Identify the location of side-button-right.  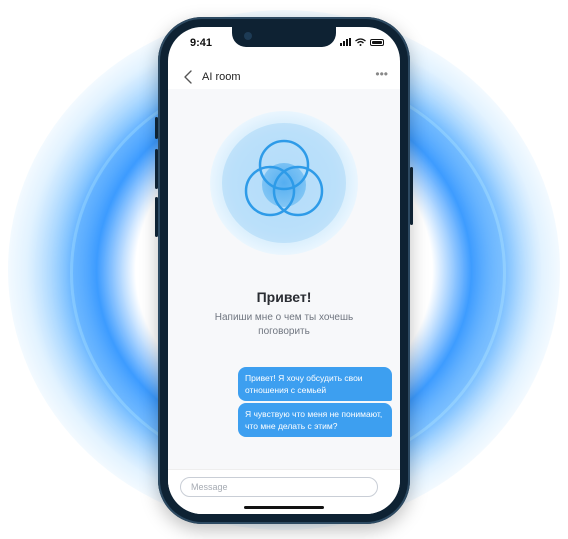
(411, 196).